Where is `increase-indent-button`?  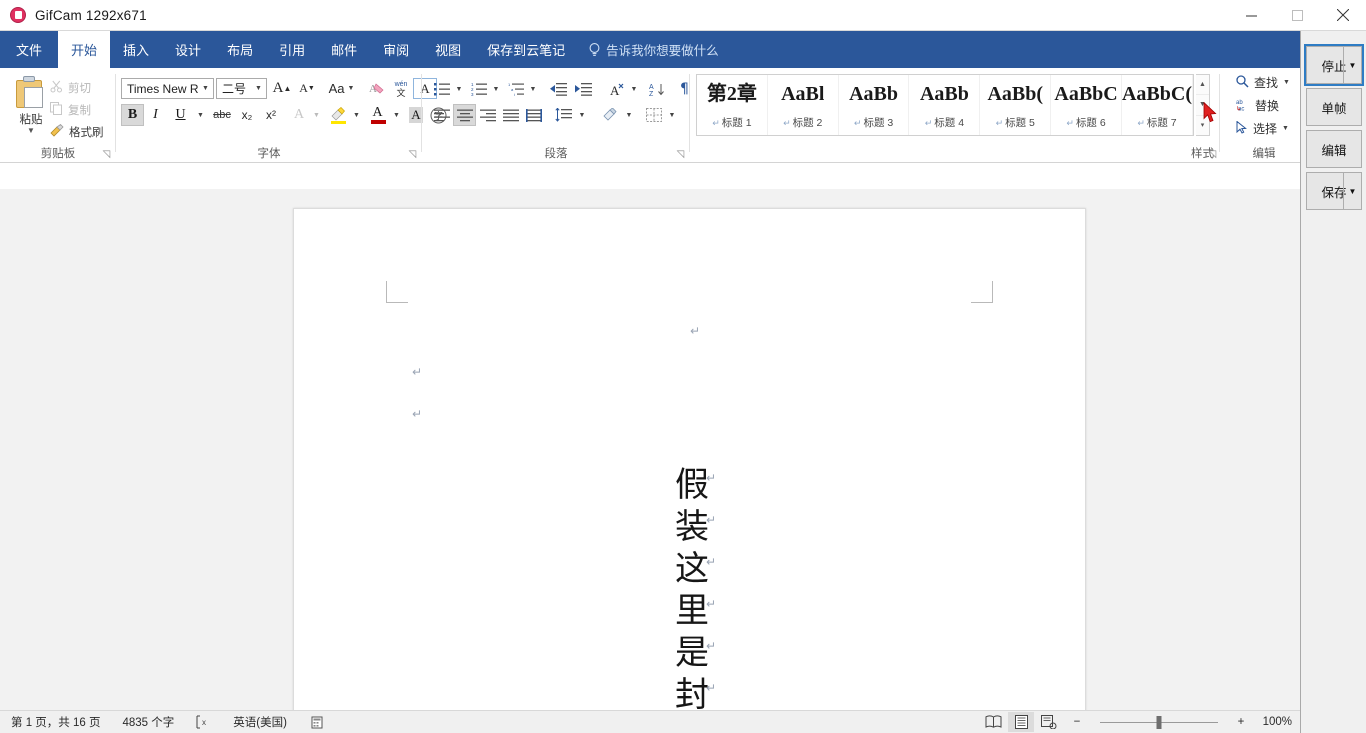 increase-indent-button is located at coordinates (583, 89).